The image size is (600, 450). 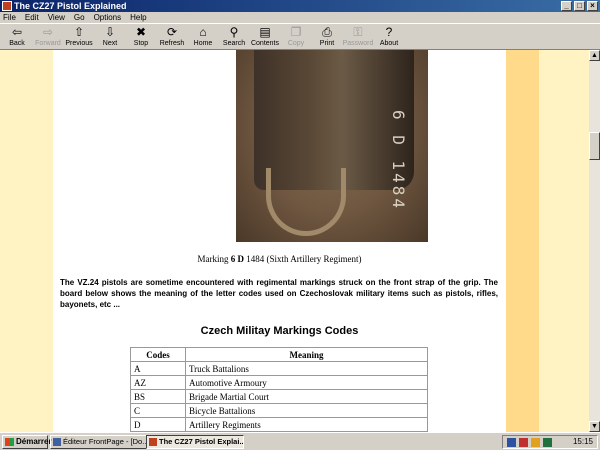 What do you see at coordinates (566, 6) in the screenshot?
I see `minimize-button: _` at bounding box center [566, 6].